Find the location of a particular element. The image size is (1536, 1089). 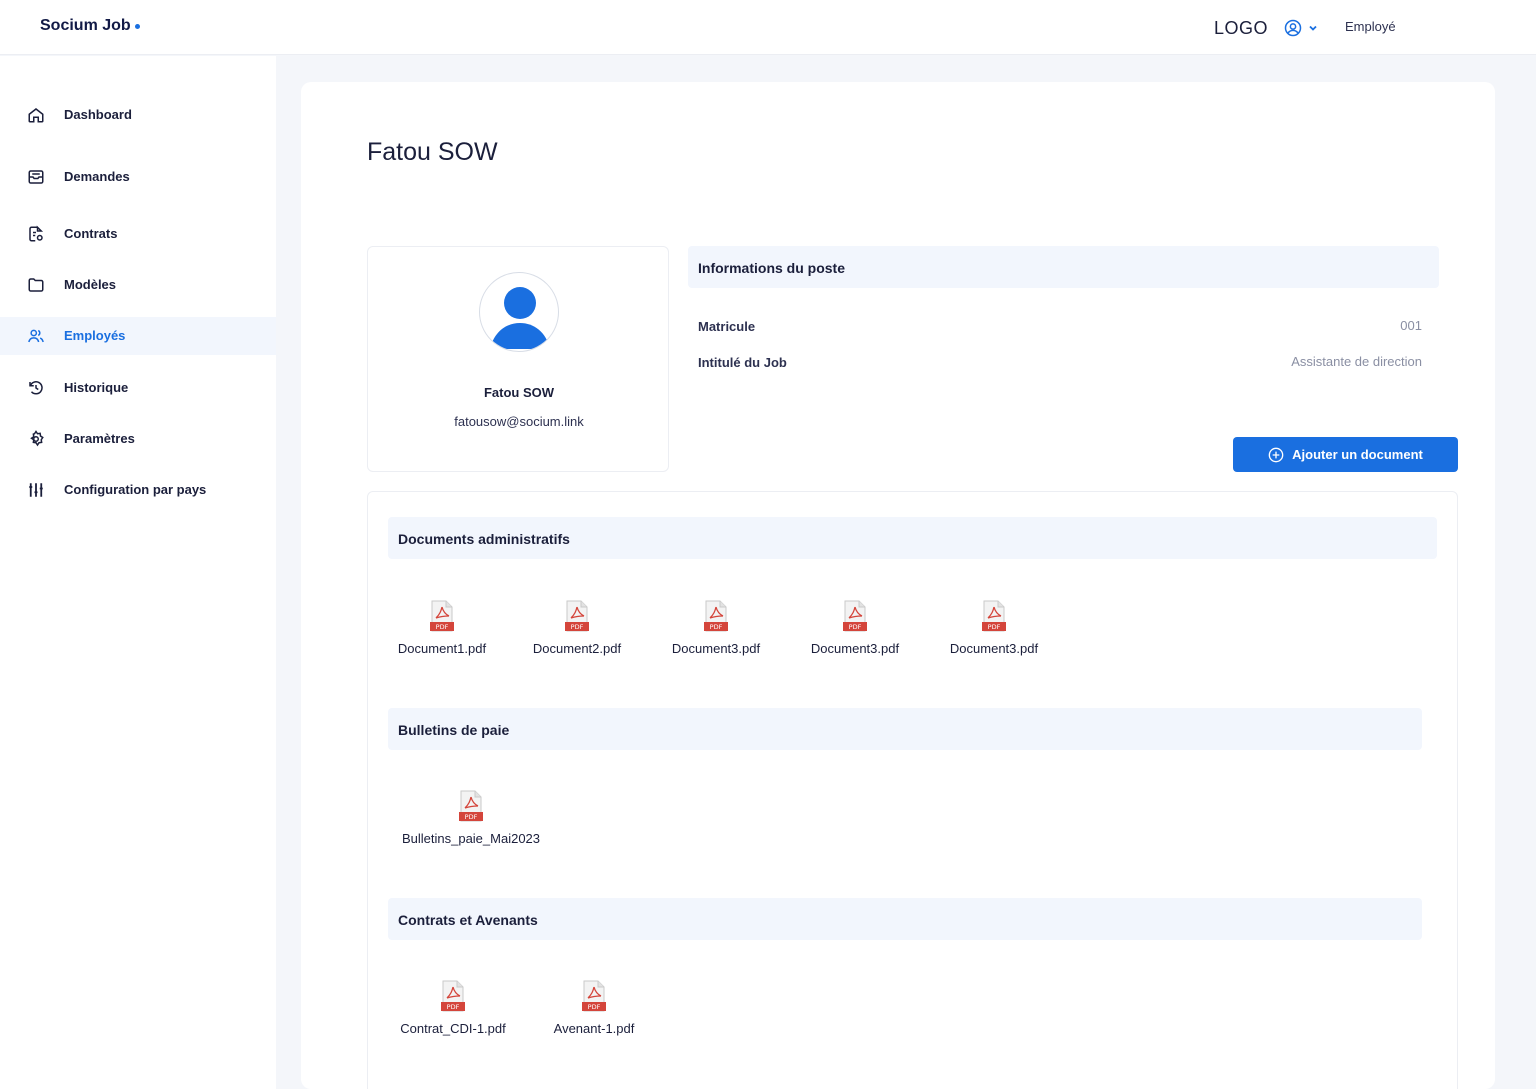

profile-card: Fatou SOW fatousow@socium.link is located at coordinates (518, 359).